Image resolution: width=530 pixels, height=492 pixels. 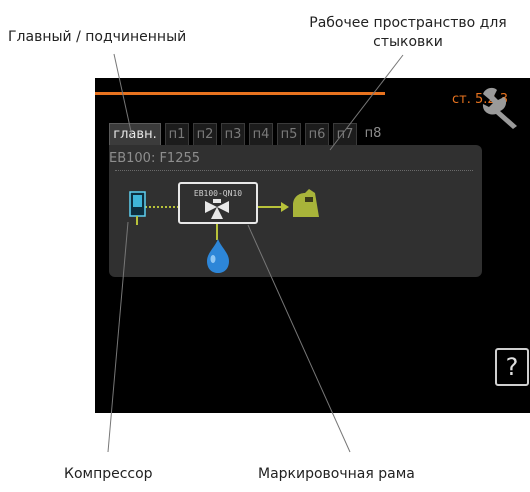 What do you see at coordinates (118, 337) in the screenshot?
I see `leader-compressor` at bounding box center [118, 337].